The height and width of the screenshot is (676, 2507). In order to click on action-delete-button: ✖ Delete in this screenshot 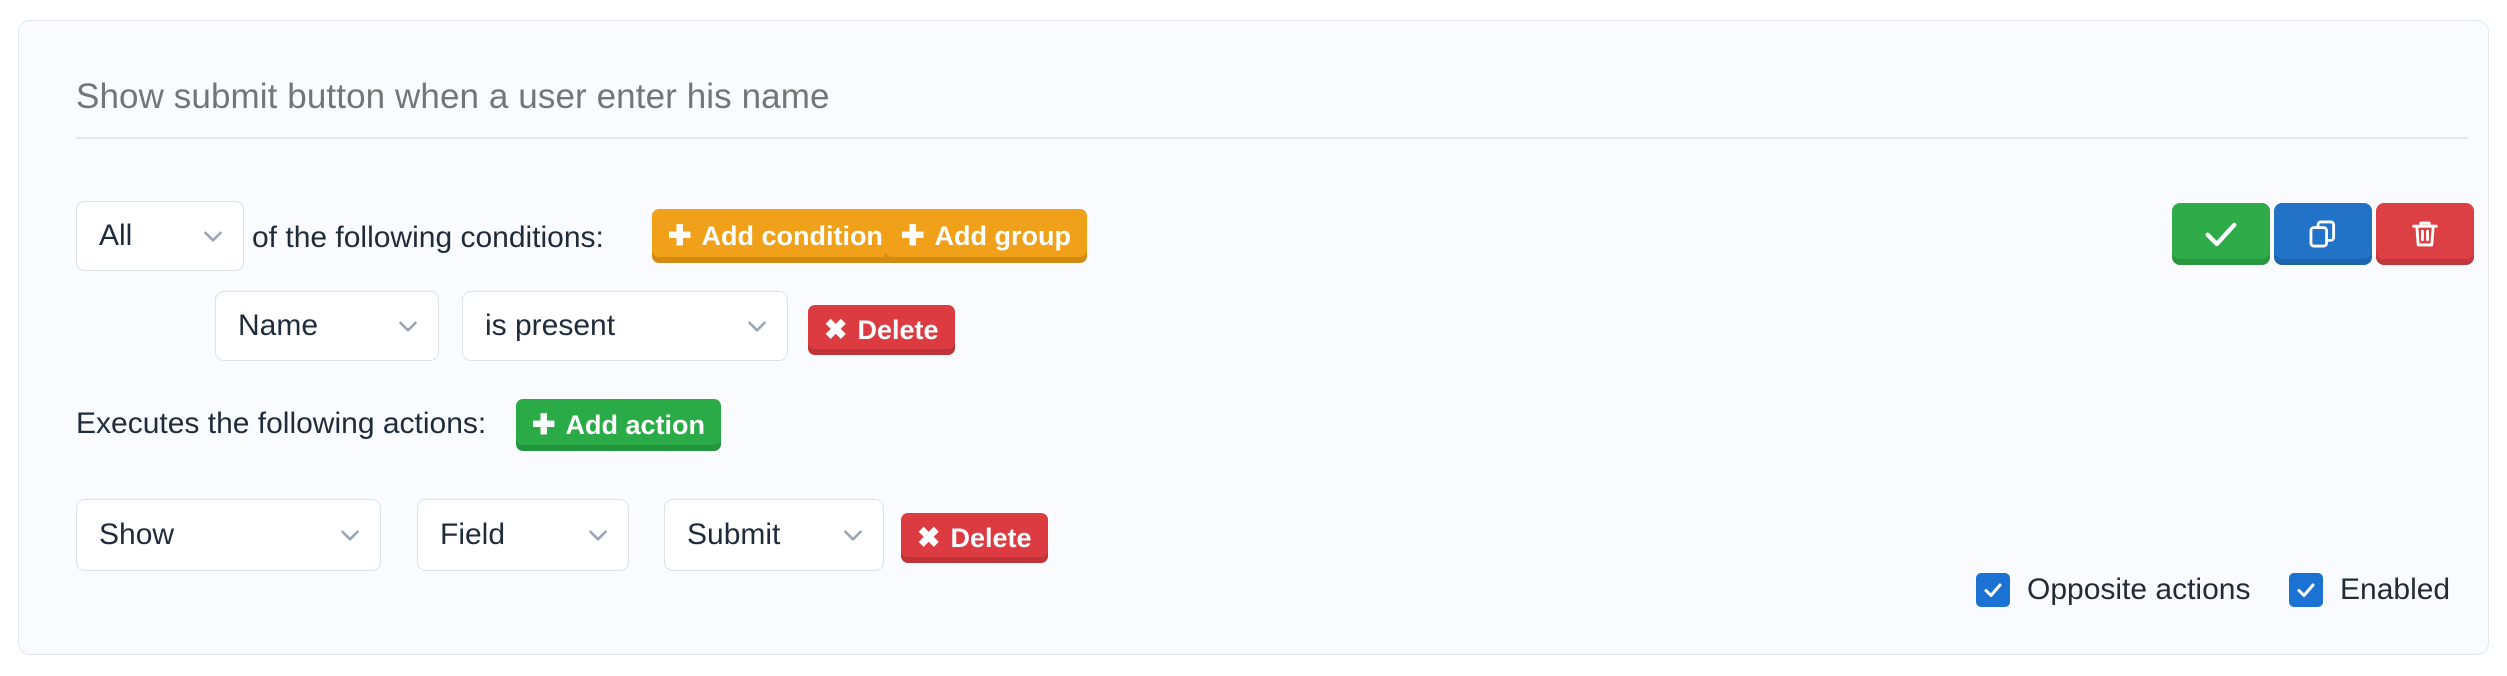, I will do `click(974, 538)`.